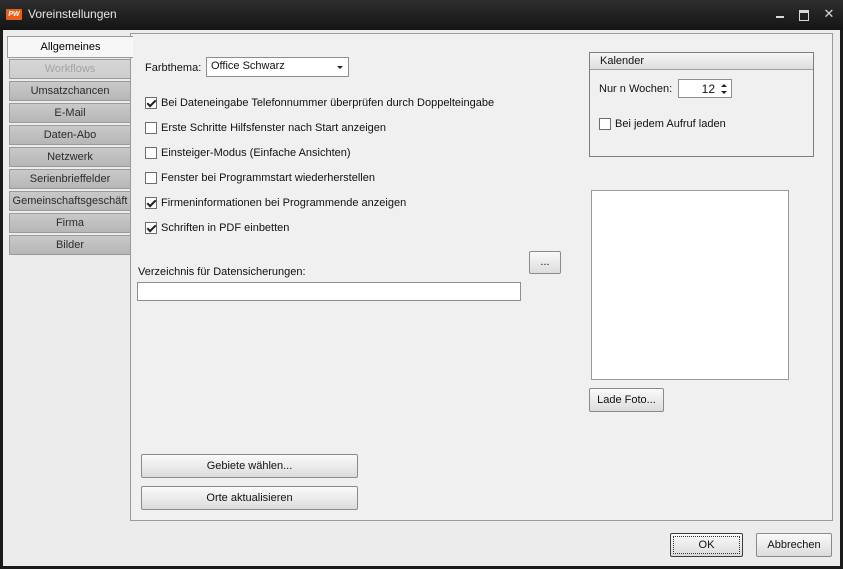 The width and height of the screenshot is (843, 569). What do you see at coordinates (421, 15) in the screenshot?
I see `title-bar: PW Voreinstellungen ✕` at bounding box center [421, 15].